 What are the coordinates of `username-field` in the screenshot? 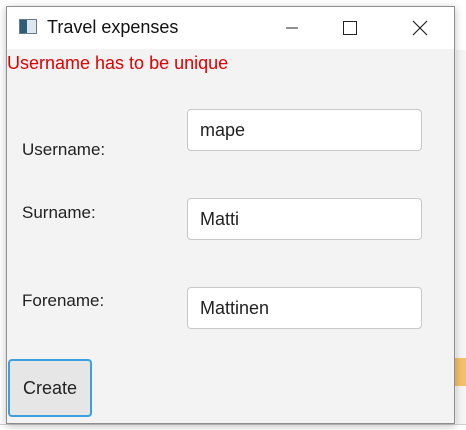 It's located at (304, 130).